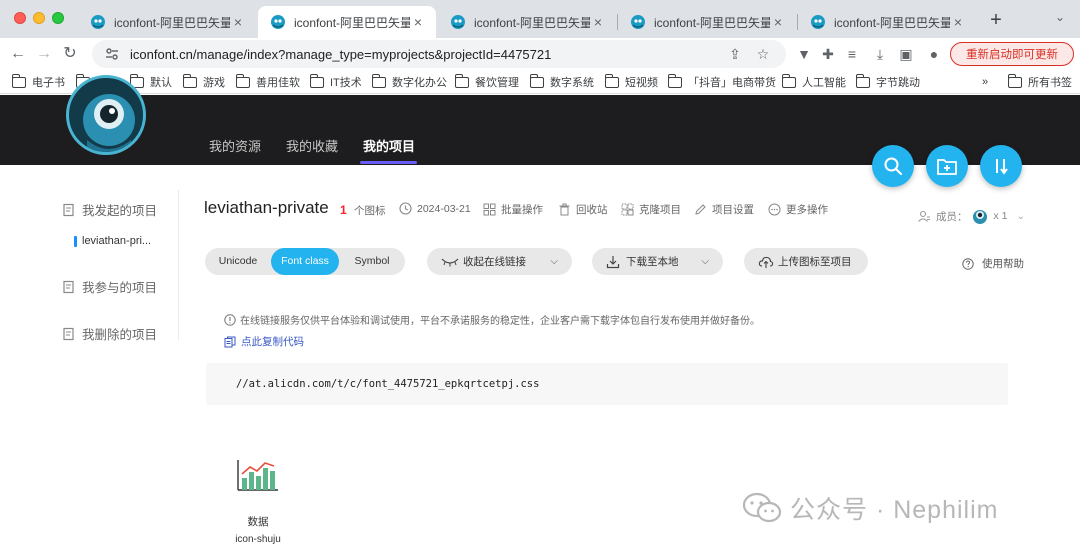 This screenshot has height=550, width=1080. What do you see at coordinates (985, 82) in the screenshot?
I see `bookmarks-overflow-button: »` at bounding box center [985, 82].